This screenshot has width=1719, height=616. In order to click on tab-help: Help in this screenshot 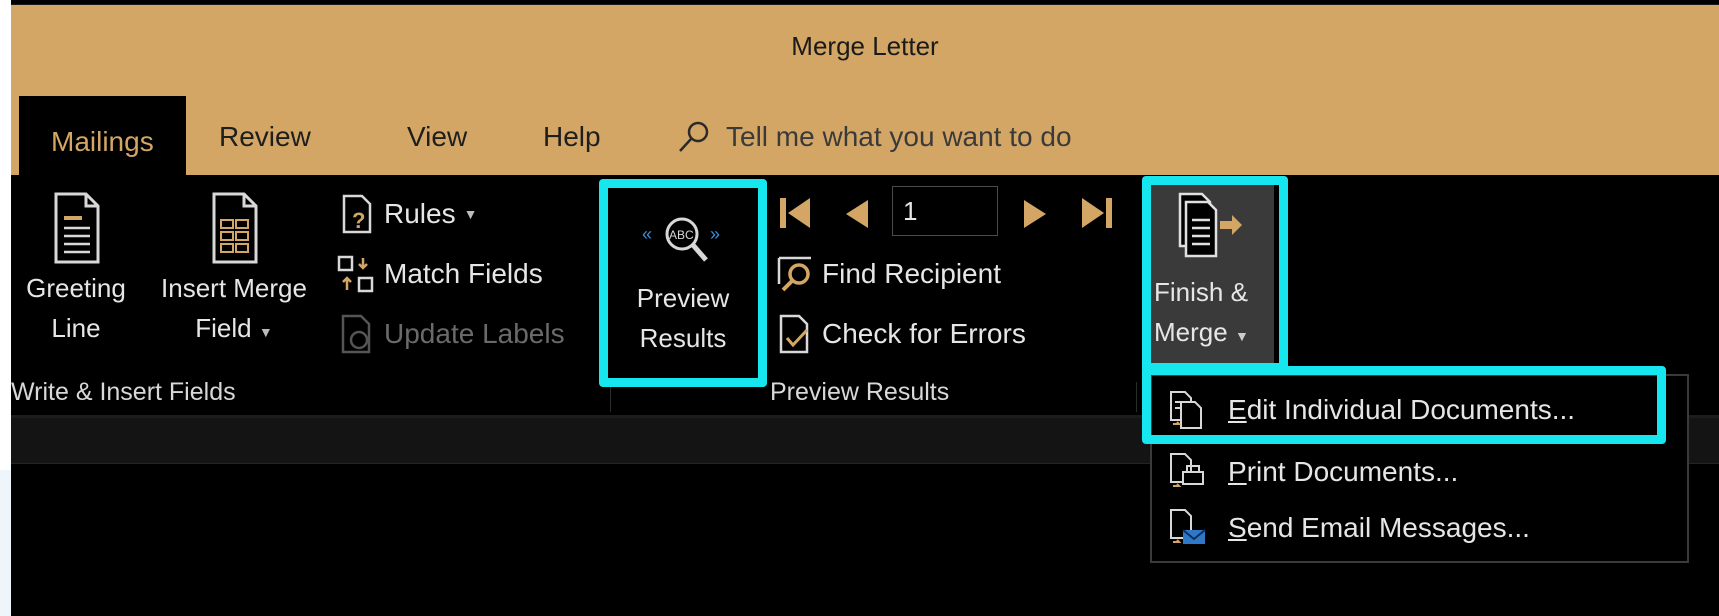, I will do `click(572, 130)`.